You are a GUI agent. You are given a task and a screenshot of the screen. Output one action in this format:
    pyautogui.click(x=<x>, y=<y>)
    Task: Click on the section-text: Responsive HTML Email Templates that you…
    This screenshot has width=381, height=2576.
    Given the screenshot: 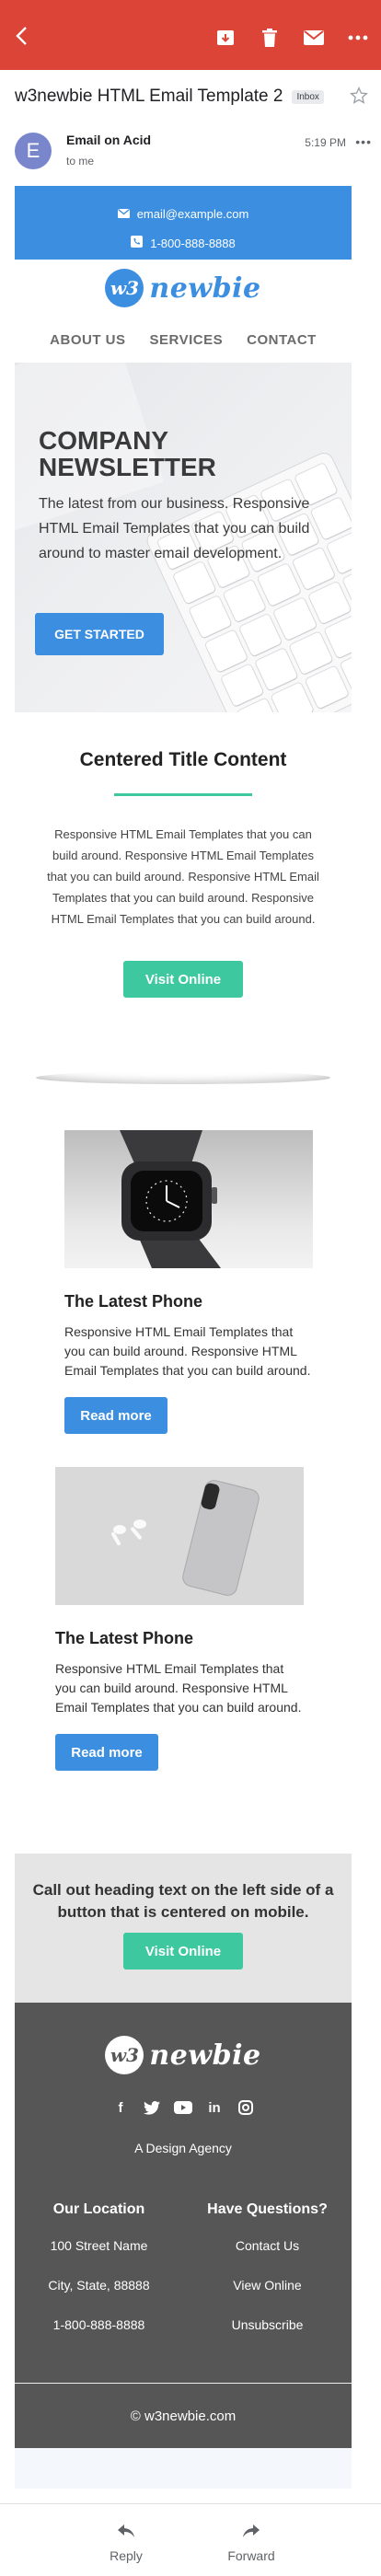 What is the action you would take?
    pyautogui.click(x=183, y=877)
    